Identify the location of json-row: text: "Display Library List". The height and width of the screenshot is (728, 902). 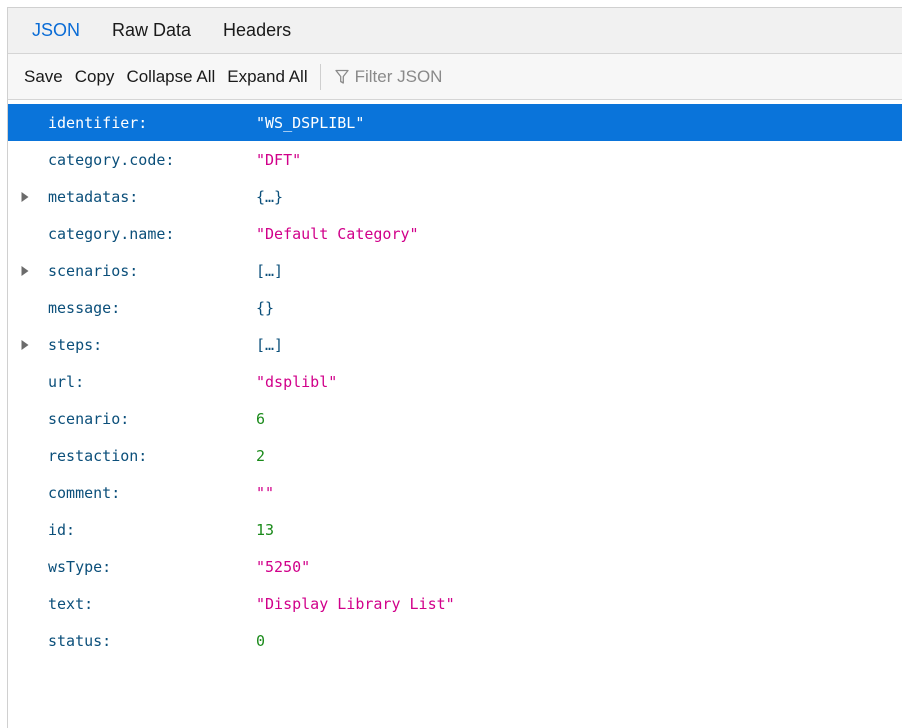
(455, 603).